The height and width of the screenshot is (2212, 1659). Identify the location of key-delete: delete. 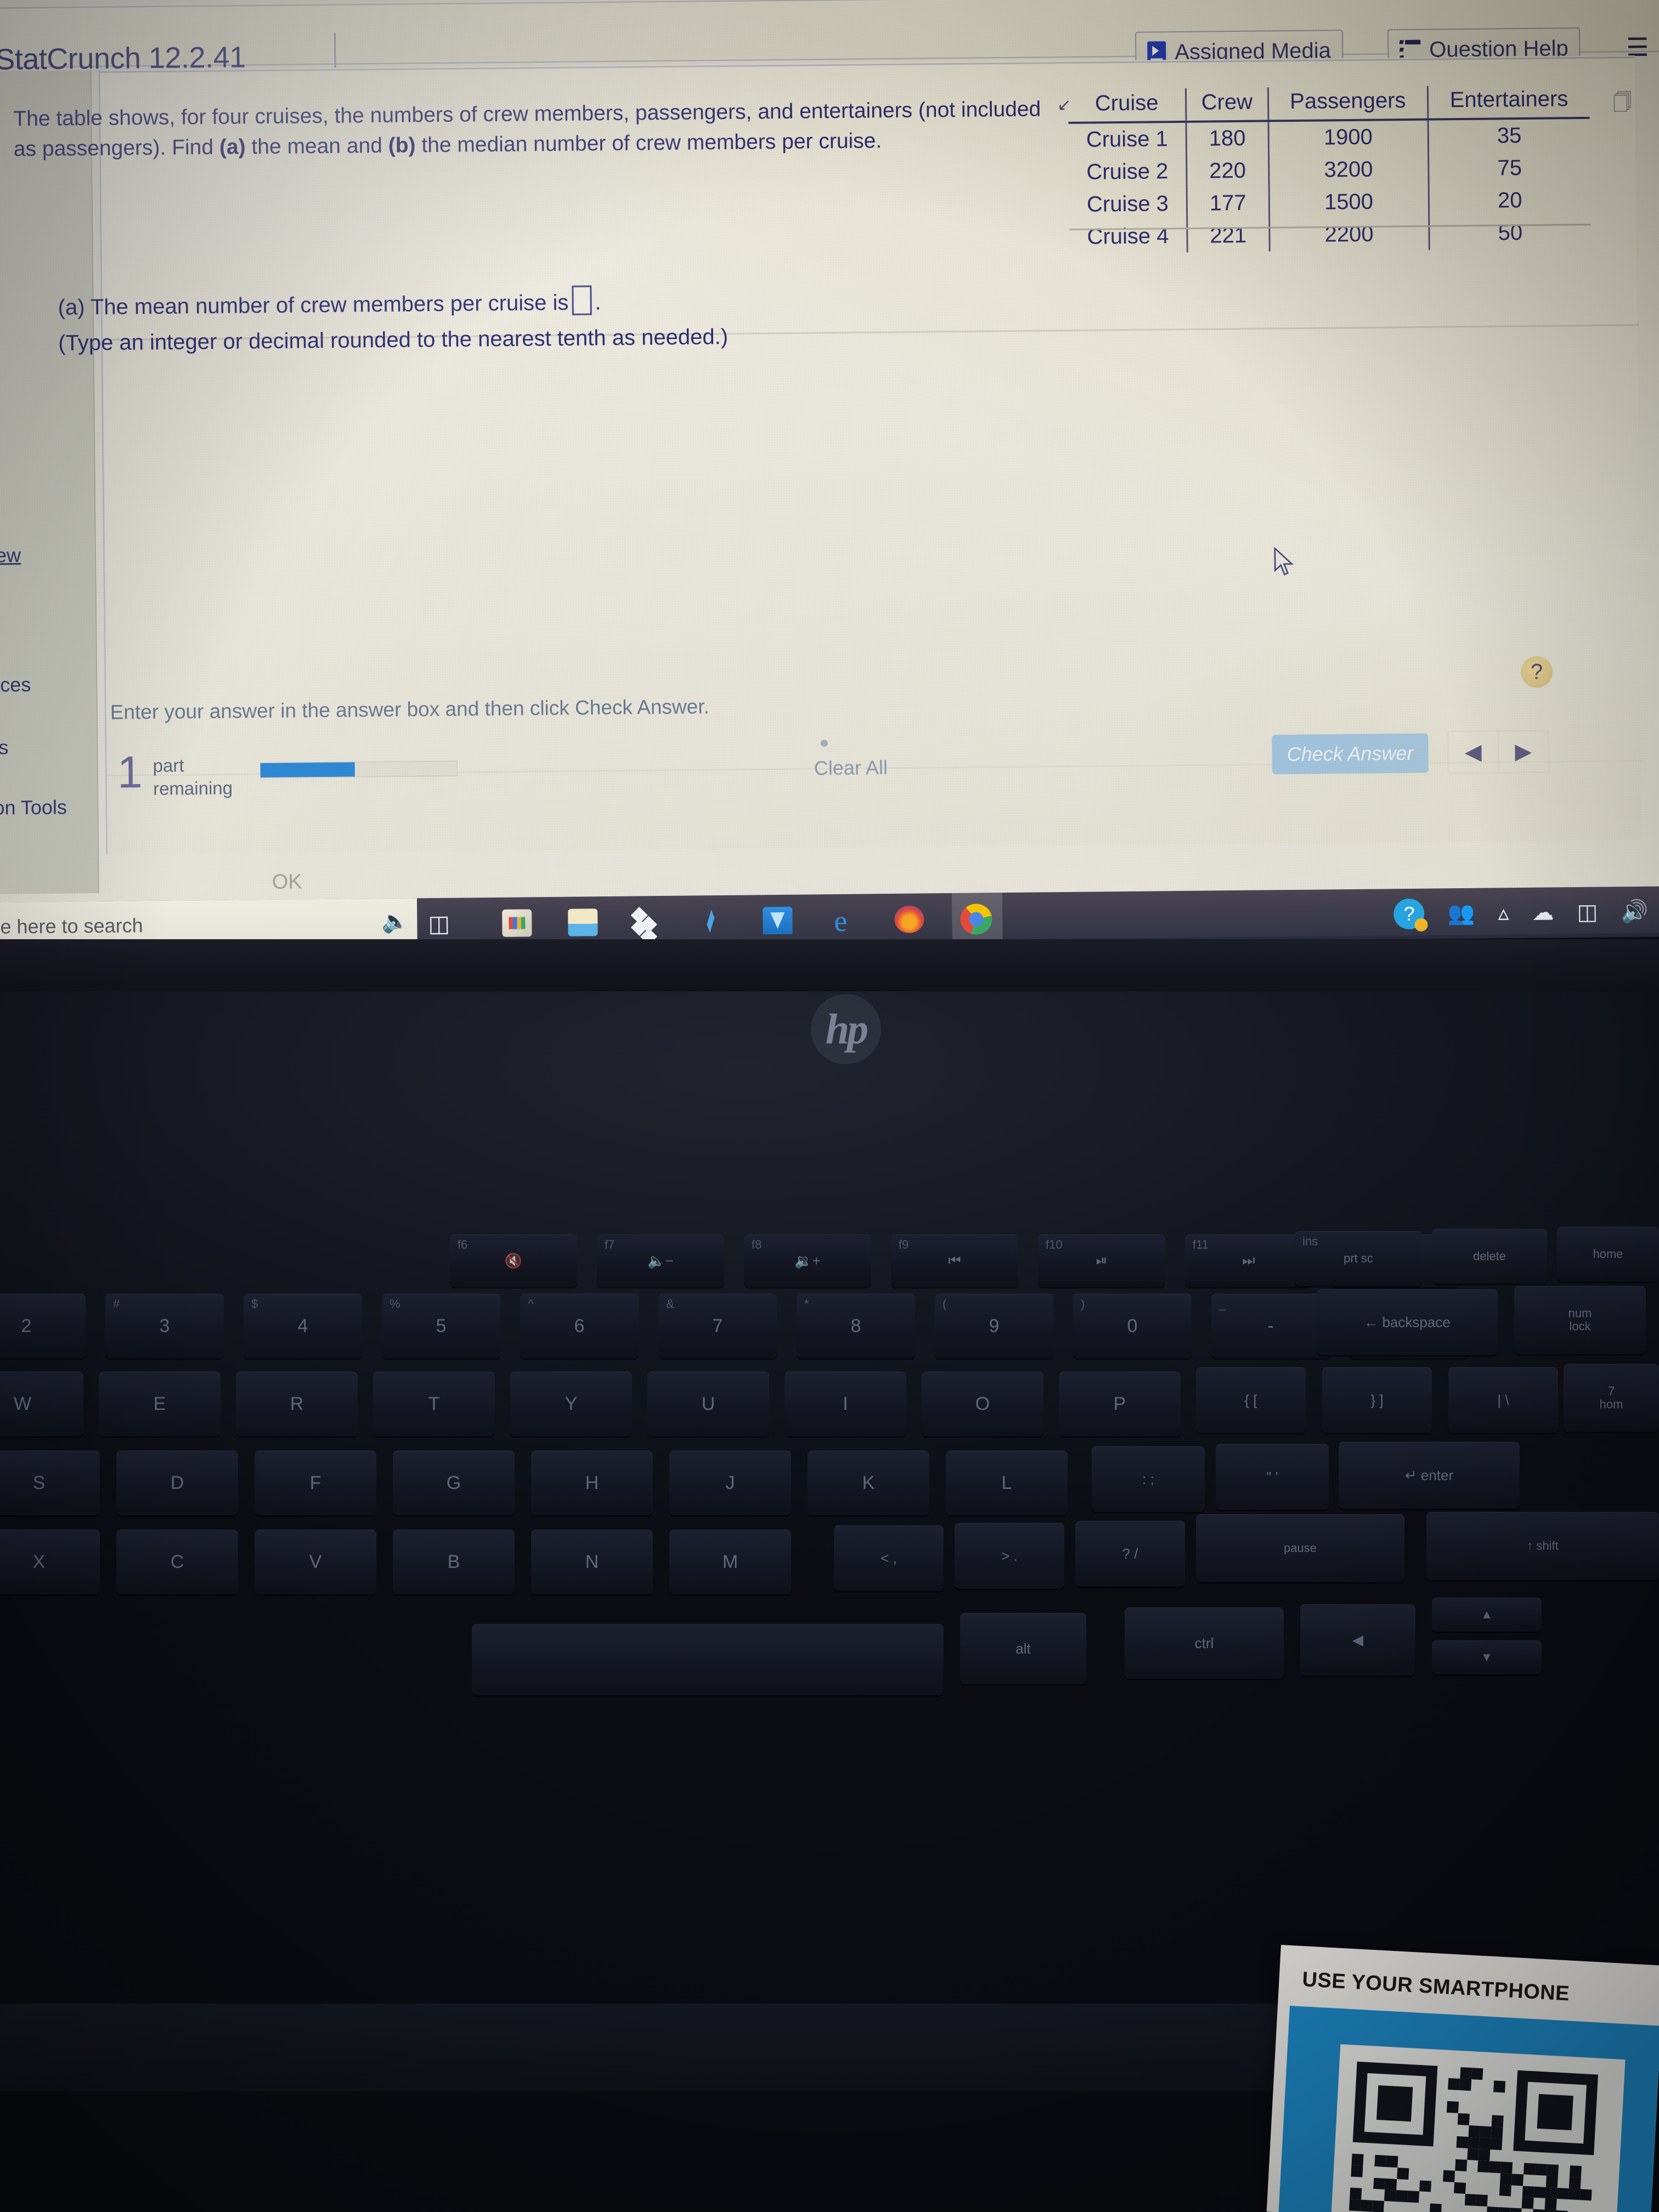
(1489, 1256).